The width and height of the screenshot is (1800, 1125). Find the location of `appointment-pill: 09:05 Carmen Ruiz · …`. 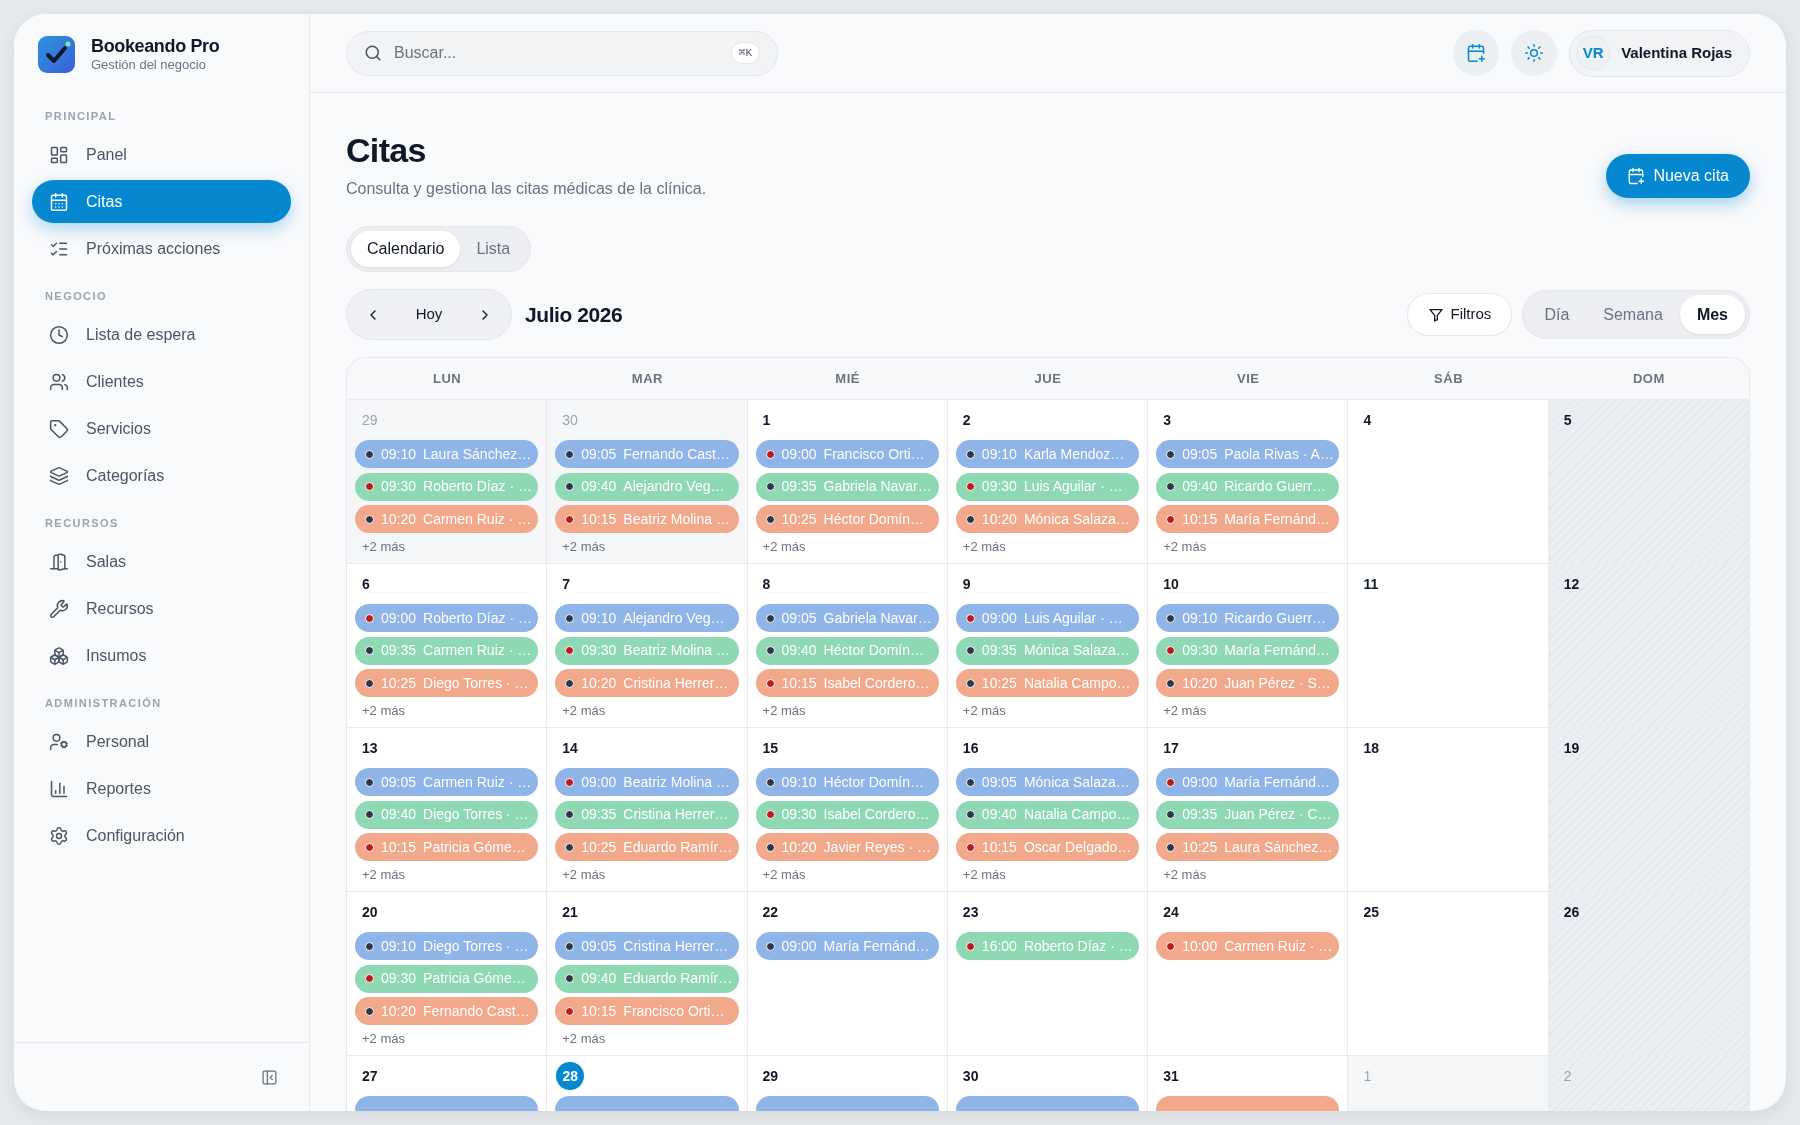

appointment-pill: 09:05 Carmen Ruiz · … is located at coordinates (447, 782).